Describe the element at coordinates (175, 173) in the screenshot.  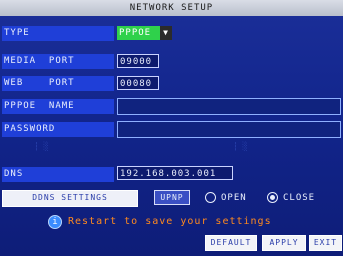
I see `dns-input: 192.168.003.001` at that location.